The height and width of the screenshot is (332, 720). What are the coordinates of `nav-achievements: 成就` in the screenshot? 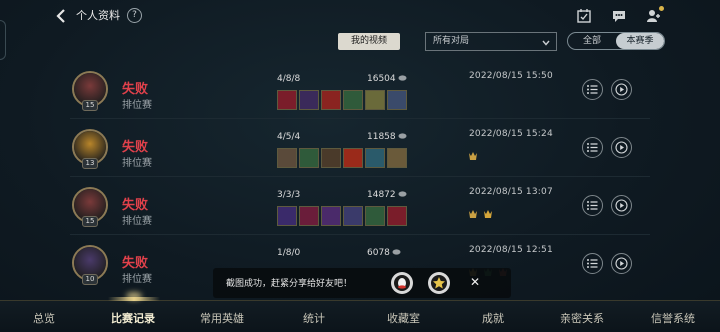 It's located at (493, 318).